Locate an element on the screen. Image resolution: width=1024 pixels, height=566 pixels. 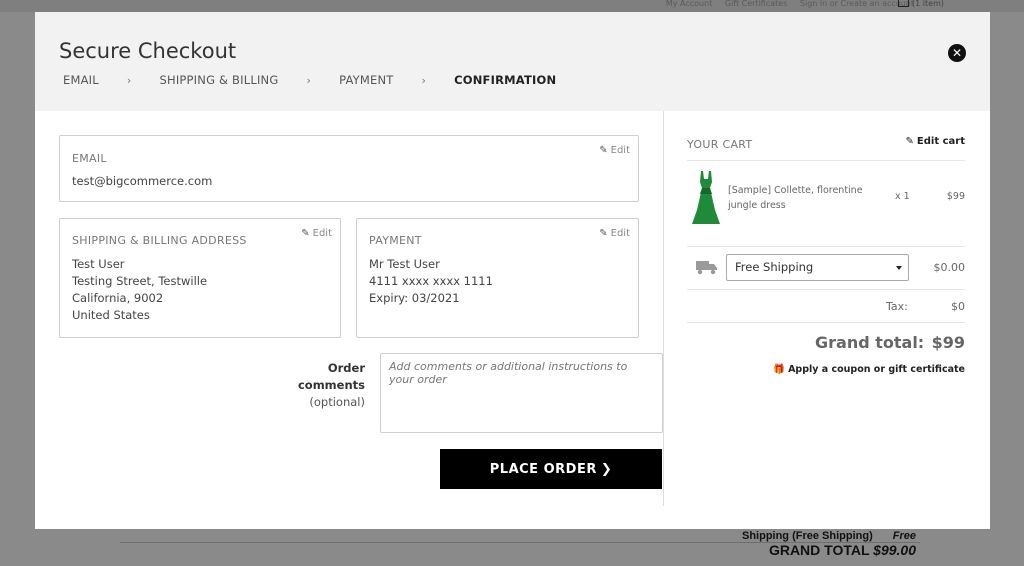
apply-coupon-link: 🎁 Apply a coupon or gift certificate is located at coordinates (869, 369).